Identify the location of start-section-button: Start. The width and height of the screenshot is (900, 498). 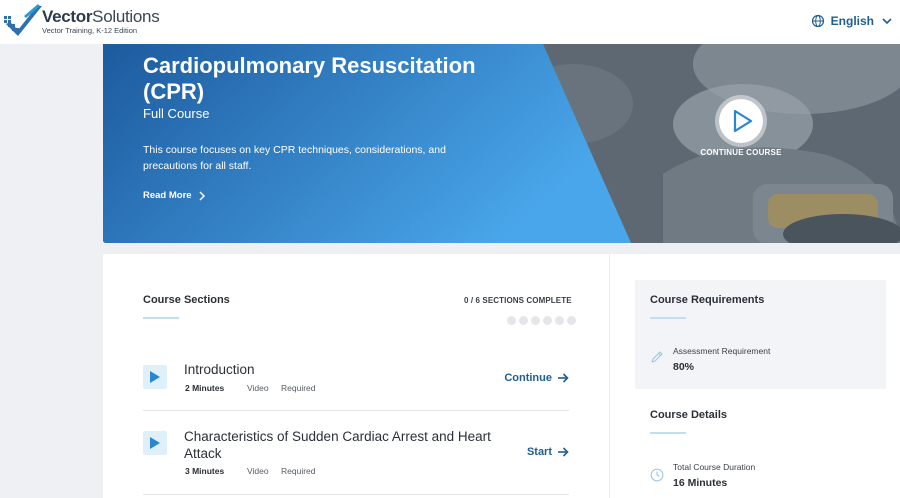
(548, 452).